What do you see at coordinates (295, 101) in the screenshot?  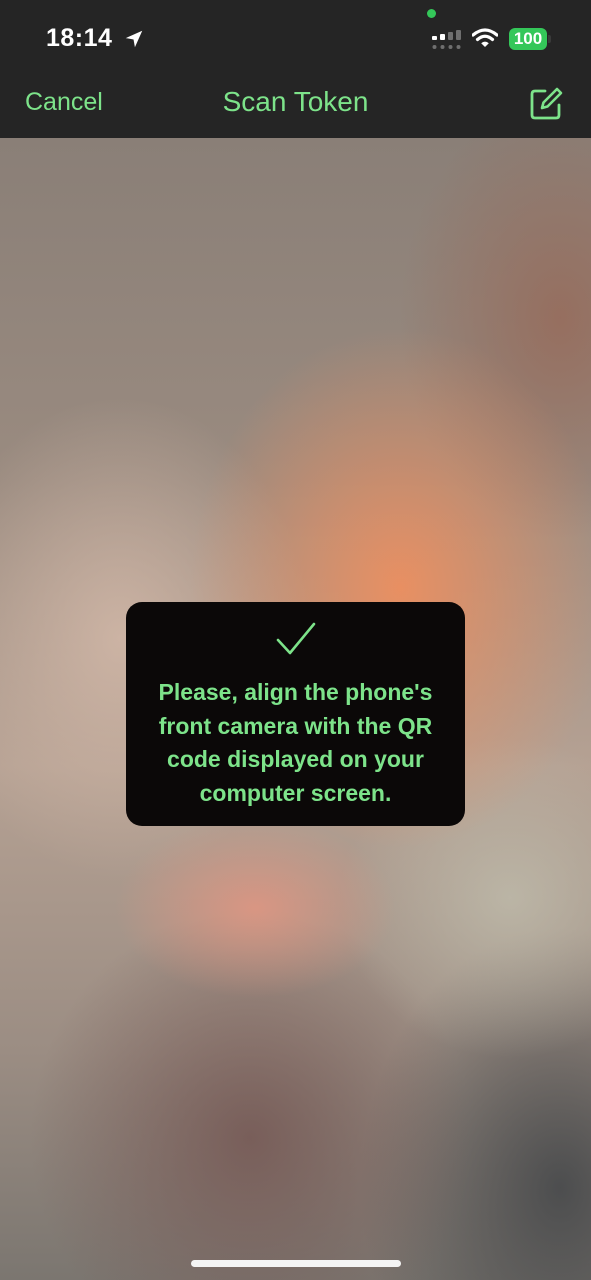 I see `page-title: Scan Token` at bounding box center [295, 101].